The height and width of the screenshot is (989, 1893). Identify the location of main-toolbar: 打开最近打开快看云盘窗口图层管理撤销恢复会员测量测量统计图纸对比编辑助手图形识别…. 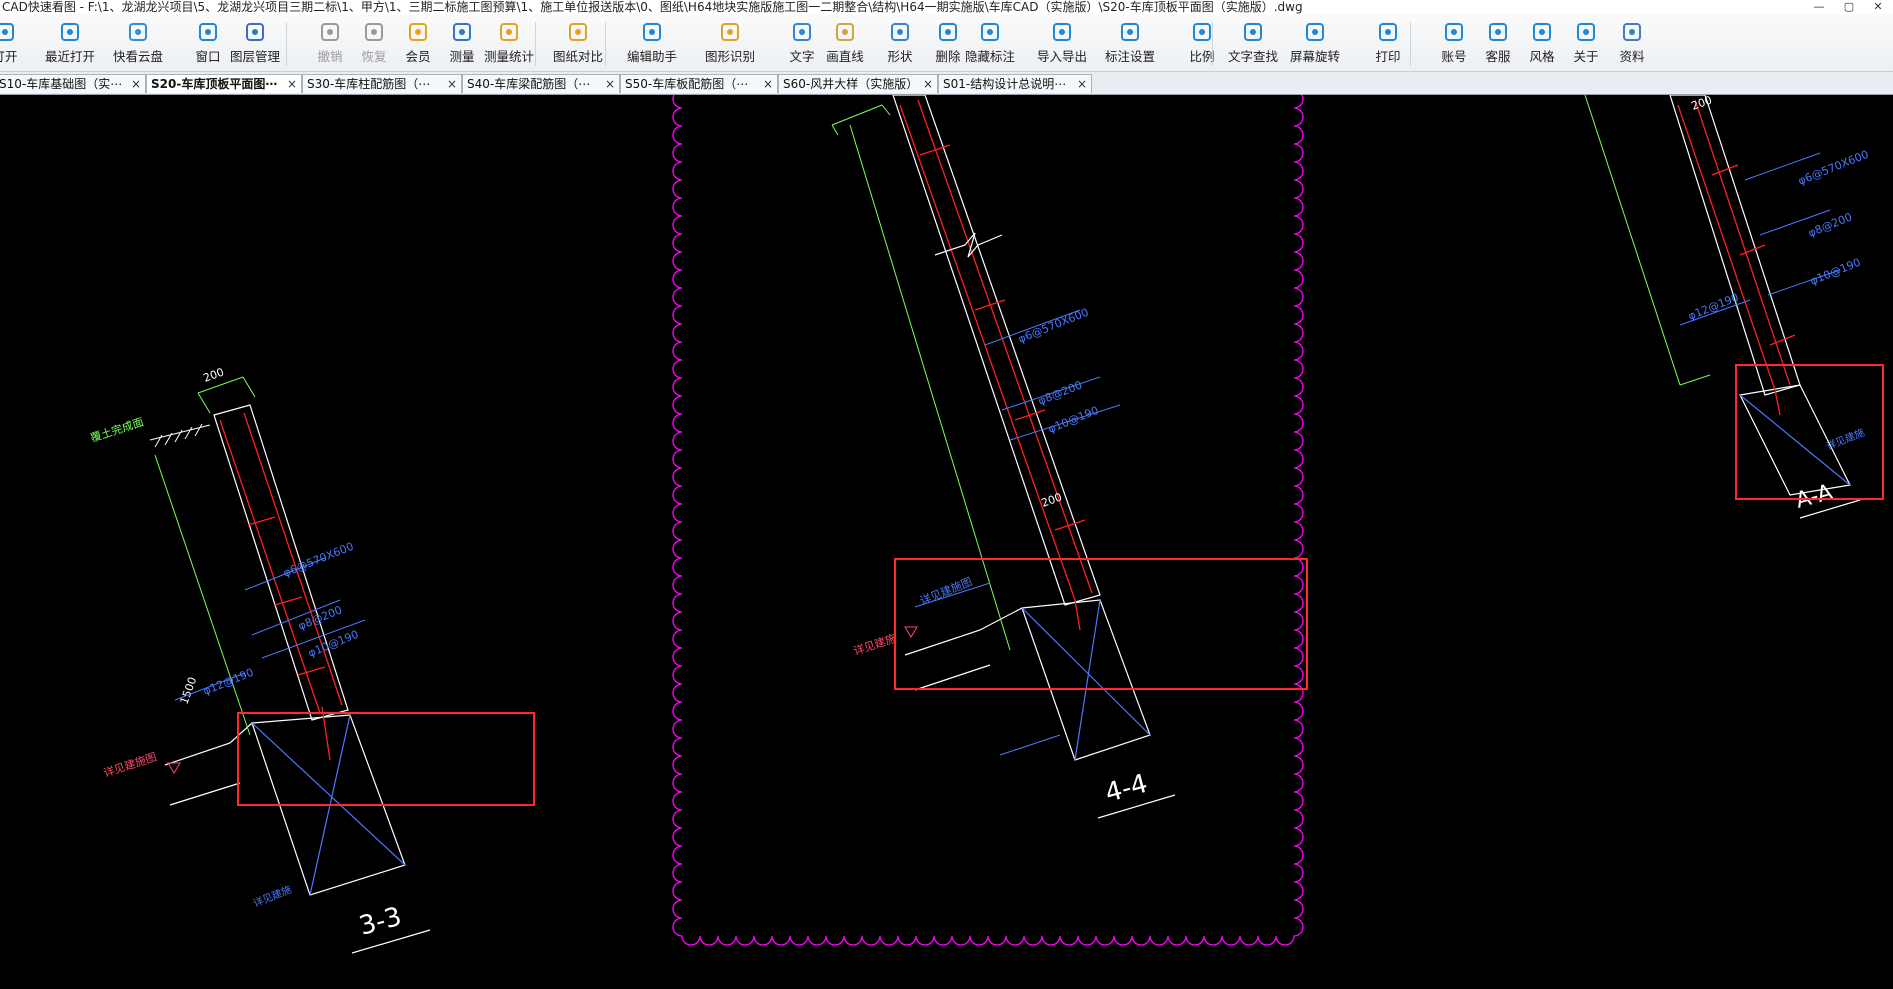
(946, 43).